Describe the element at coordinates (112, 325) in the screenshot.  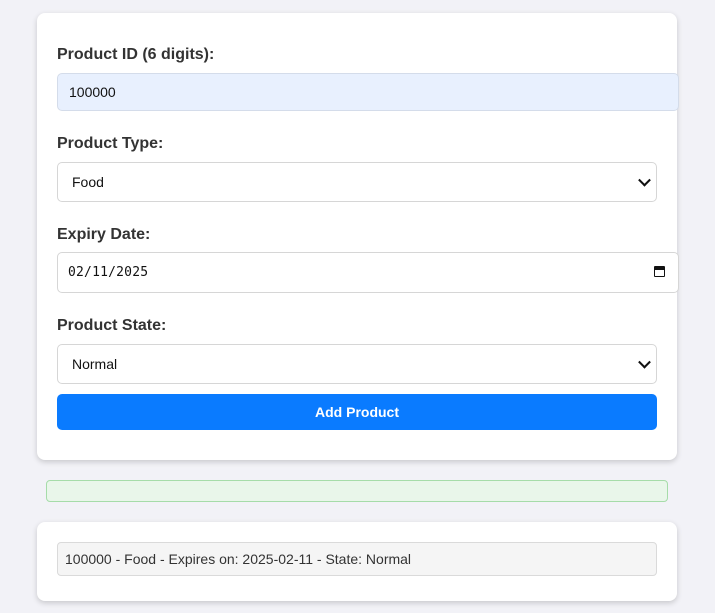
I see `product-state-label: Product State:` at that location.